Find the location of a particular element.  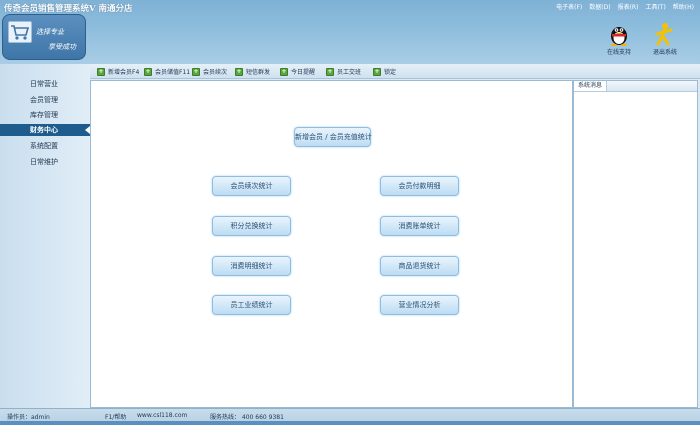

toolbar-label: 锁定 is located at coordinates (390, 72).